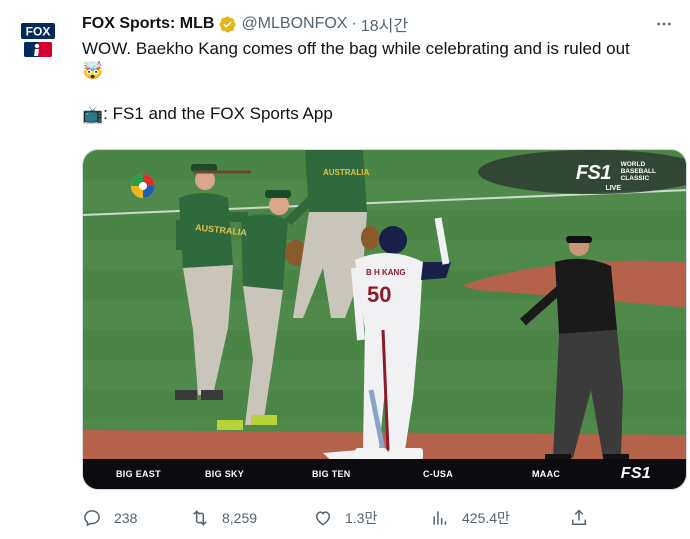  I want to click on tweet-text-fs1: : FS1 and the FOX Sports App, so click(218, 113).